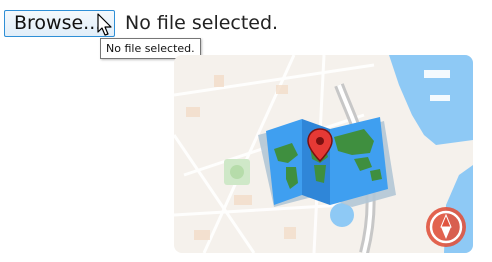 This screenshot has height=262, width=492. I want to click on tooltip-text: No file selected., so click(150, 48).